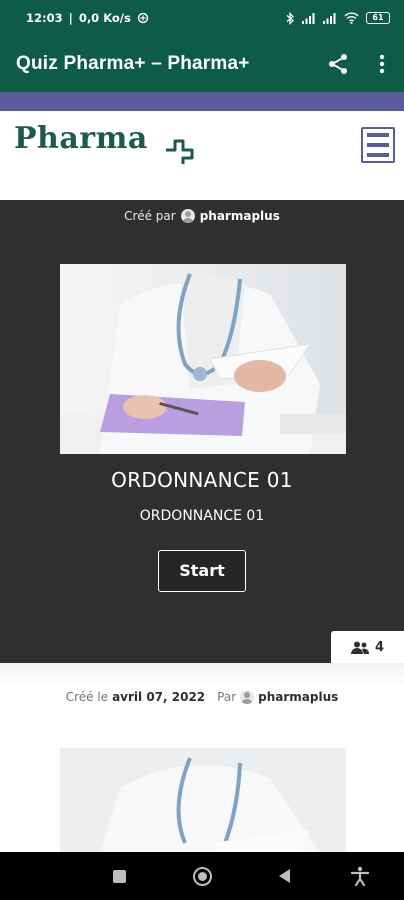 This screenshot has width=404, height=900. I want to click on quiz-description: ORDONNANCE 01, so click(202, 516).